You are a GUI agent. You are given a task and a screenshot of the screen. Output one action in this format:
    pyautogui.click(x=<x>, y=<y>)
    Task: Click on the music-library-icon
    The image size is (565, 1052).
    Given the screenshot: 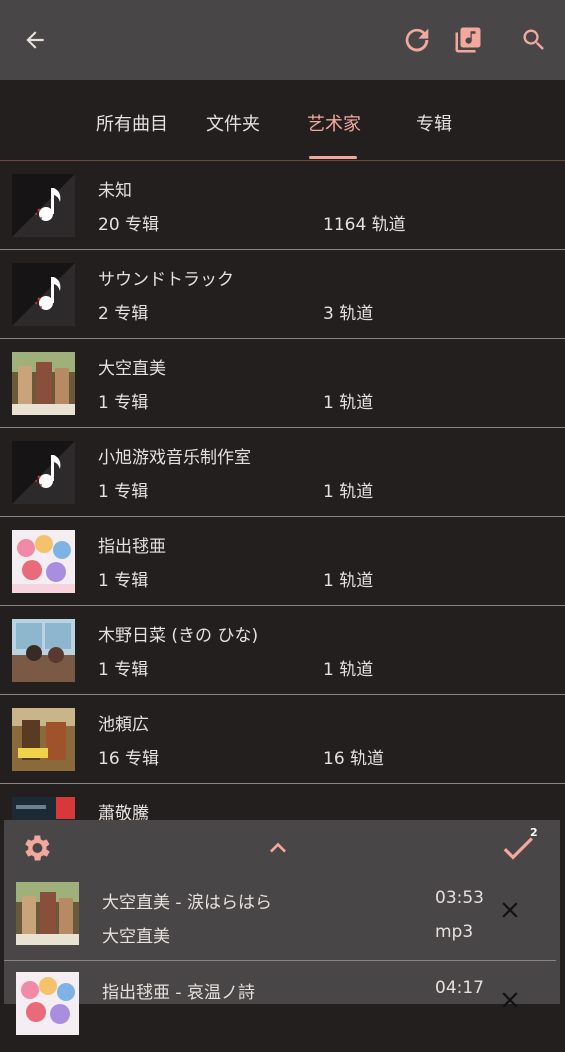 What is the action you would take?
    pyautogui.click(x=468, y=40)
    